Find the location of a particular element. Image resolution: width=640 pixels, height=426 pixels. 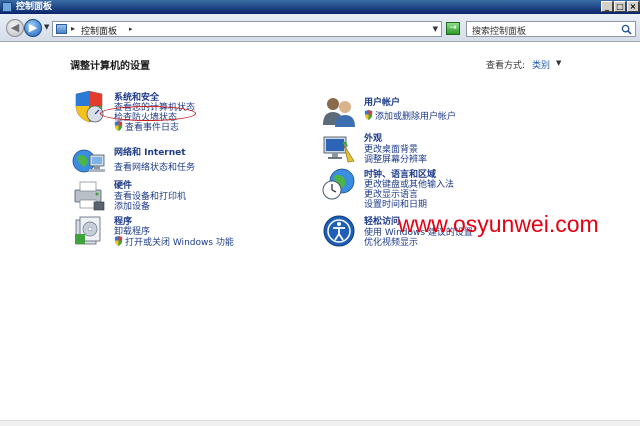

link-label: 打开或关闭 Windows 功能 is located at coordinates (179, 243).